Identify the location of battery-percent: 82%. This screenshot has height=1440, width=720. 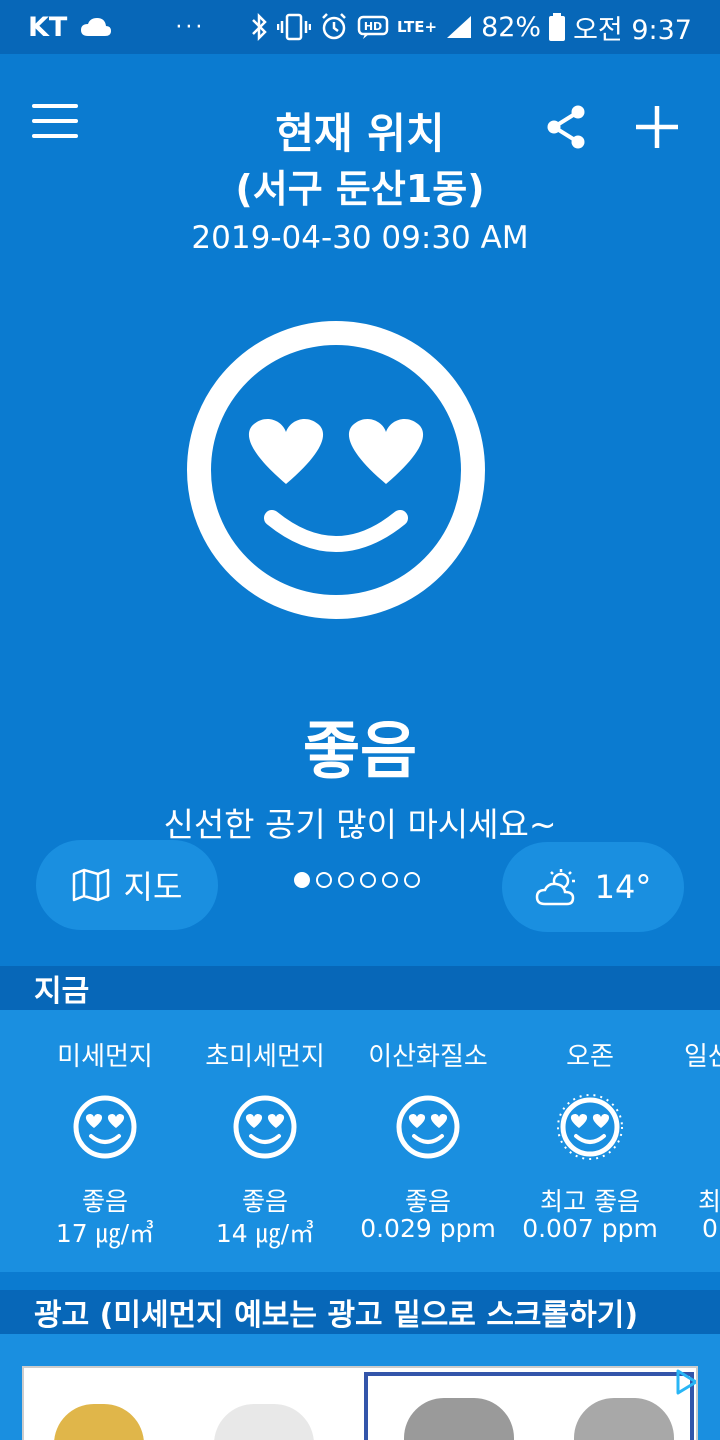
(511, 27).